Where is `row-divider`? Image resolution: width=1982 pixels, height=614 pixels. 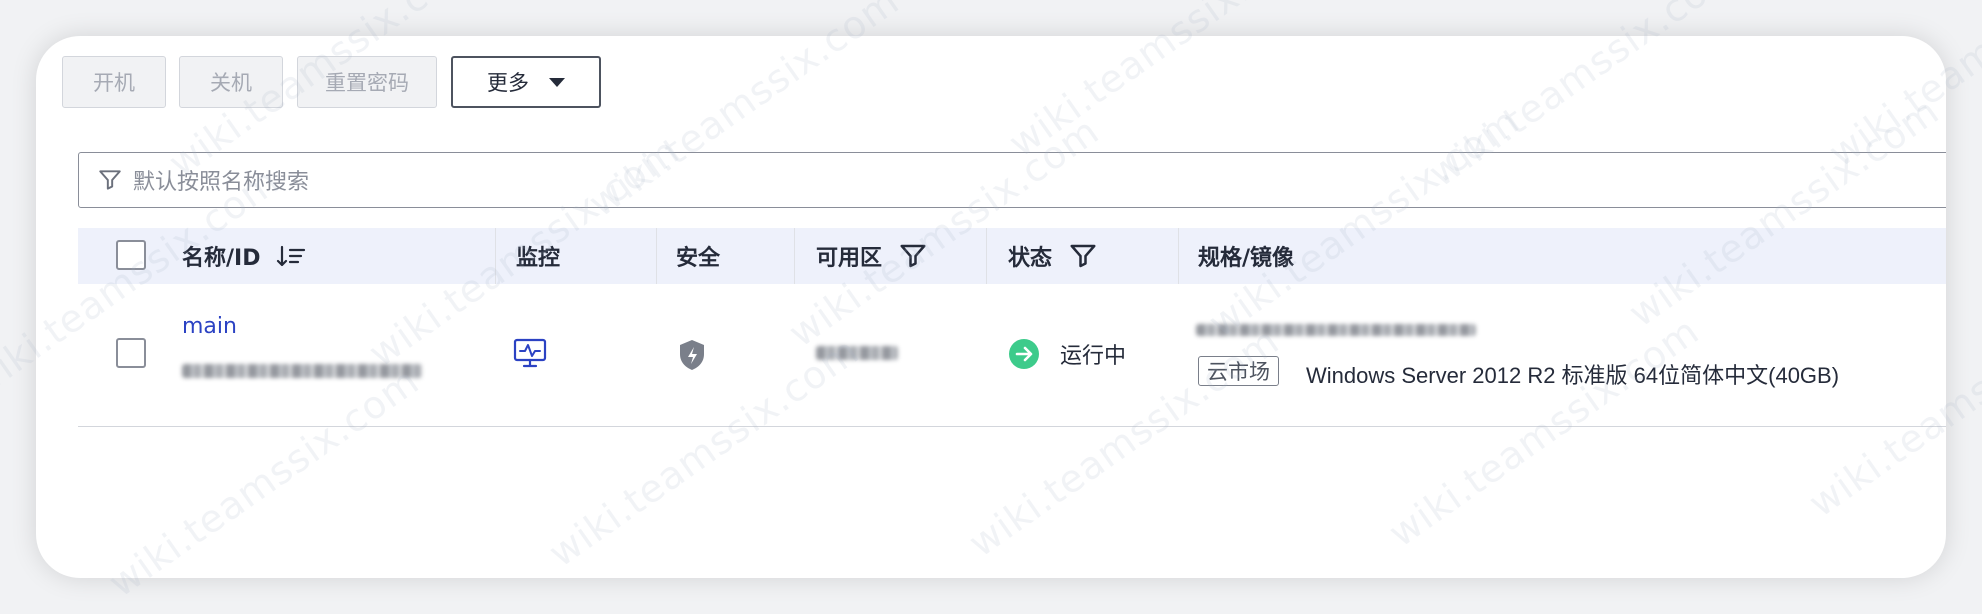
row-divider is located at coordinates (1012, 426).